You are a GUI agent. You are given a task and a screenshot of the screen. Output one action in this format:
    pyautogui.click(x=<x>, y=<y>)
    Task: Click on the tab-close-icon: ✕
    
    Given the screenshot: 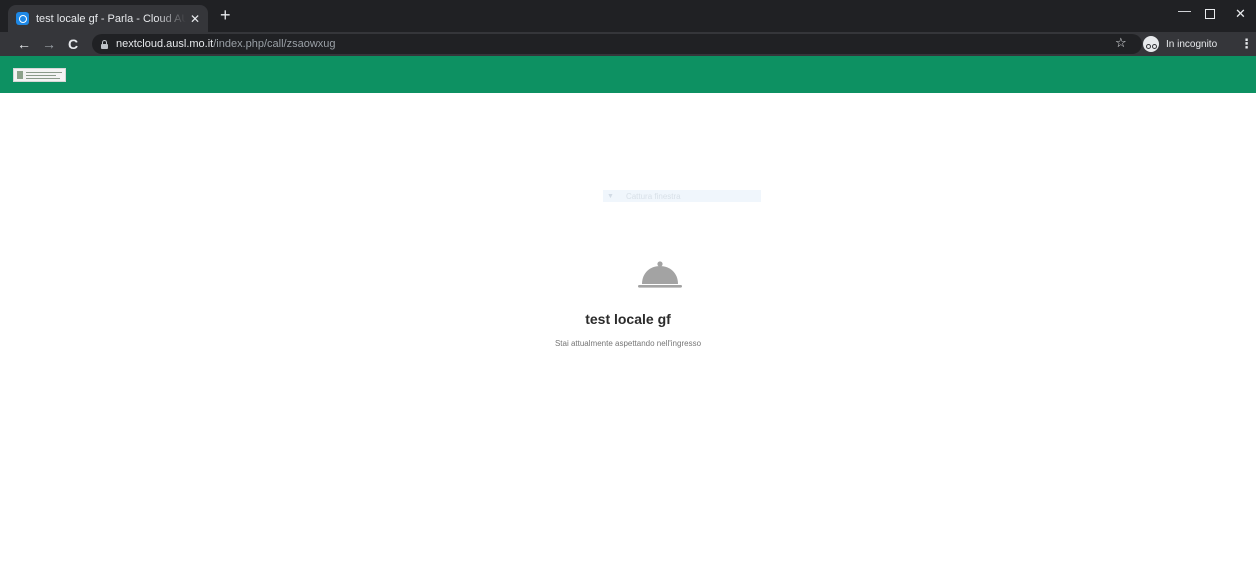 What is the action you would take?
    pyautogui.click(x=195, y=19)
    